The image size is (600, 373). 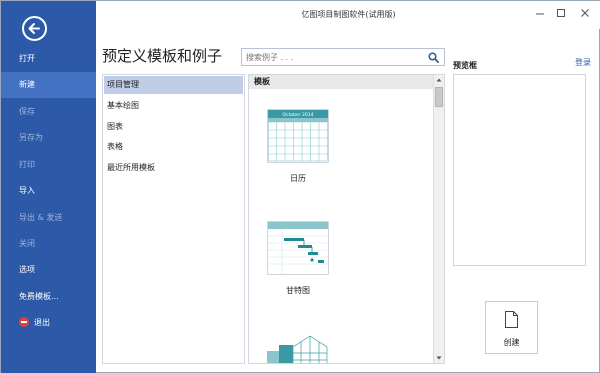 I want to click on minimize-button, so click(x=540, y=13).